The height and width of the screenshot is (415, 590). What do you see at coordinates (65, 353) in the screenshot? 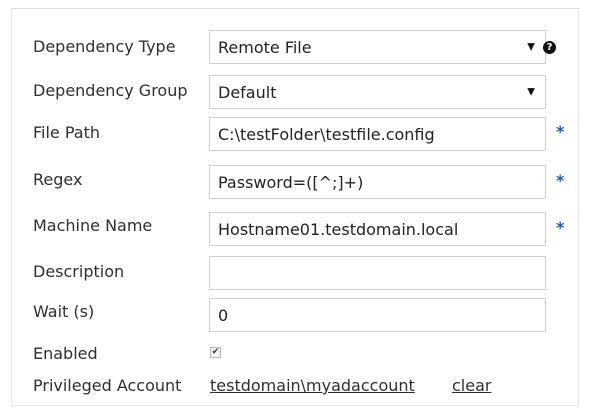
I see `enabled-label: Enabled` at bounding box center [65, 353].